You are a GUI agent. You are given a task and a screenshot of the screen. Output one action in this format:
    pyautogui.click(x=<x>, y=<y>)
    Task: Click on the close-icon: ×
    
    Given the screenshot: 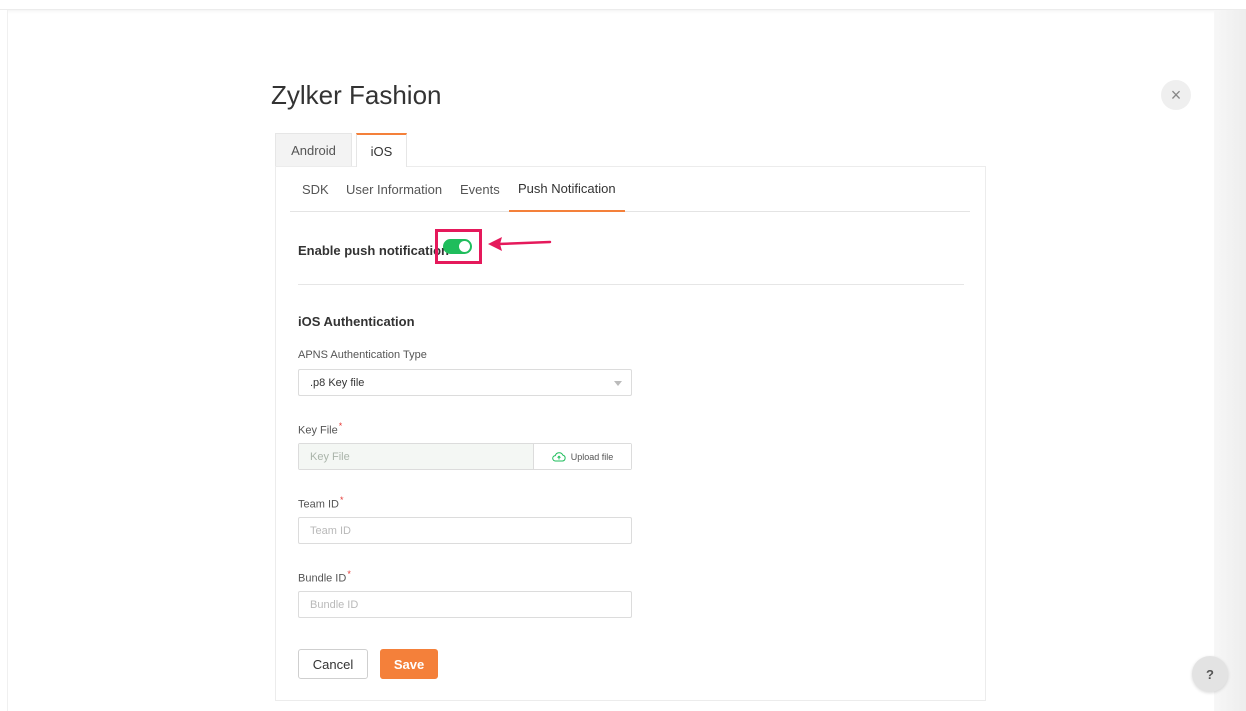 What is the action you would take?
    pyautogui.click(x=1176, y=94)
    